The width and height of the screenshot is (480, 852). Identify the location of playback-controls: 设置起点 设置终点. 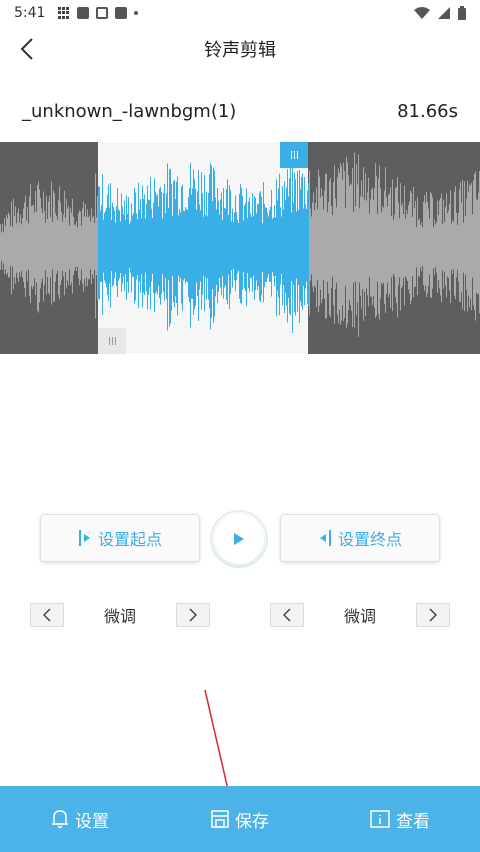
(240, 540).